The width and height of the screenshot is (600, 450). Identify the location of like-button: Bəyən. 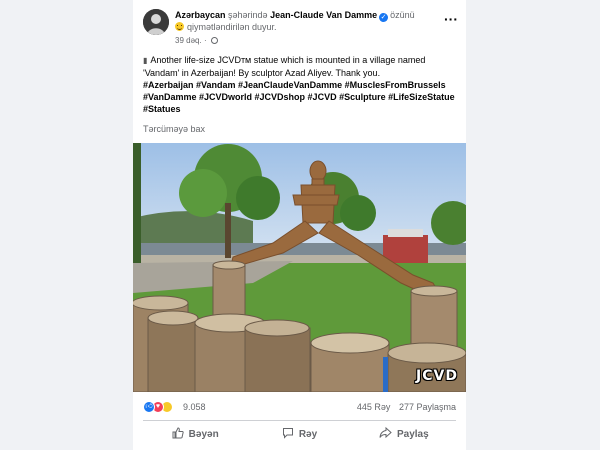
(195, 434).